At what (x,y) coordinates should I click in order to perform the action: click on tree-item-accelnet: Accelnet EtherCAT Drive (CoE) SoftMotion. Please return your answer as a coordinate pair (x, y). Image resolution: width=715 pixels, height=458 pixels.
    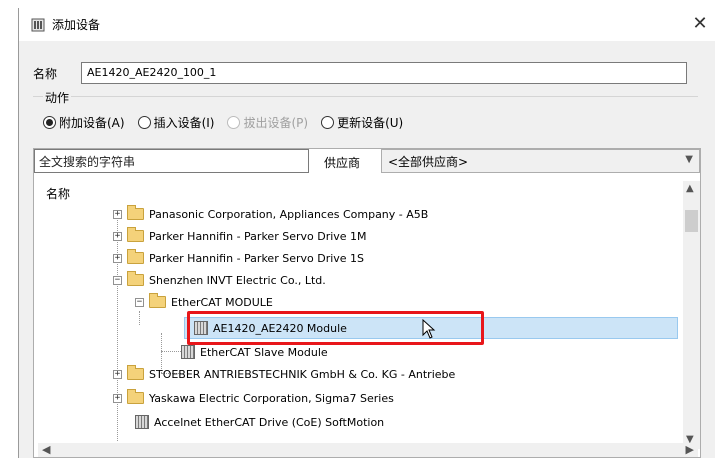
    Looking at the image, I should click on (259, 422).